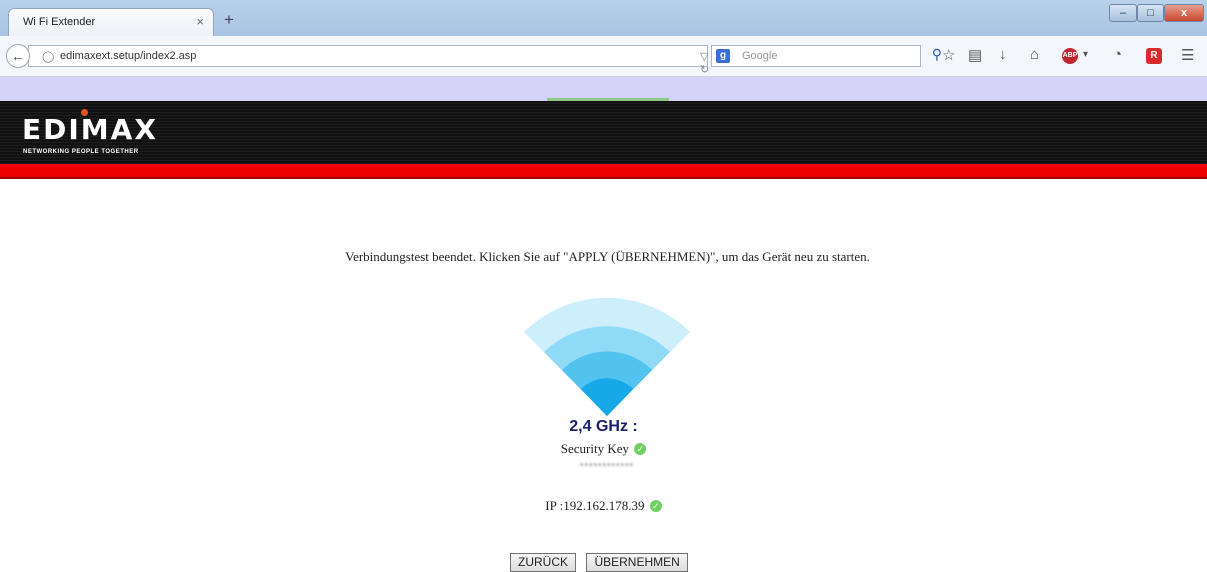  I want to click on bookmark-star-icon: ☆, so click(948, 55).